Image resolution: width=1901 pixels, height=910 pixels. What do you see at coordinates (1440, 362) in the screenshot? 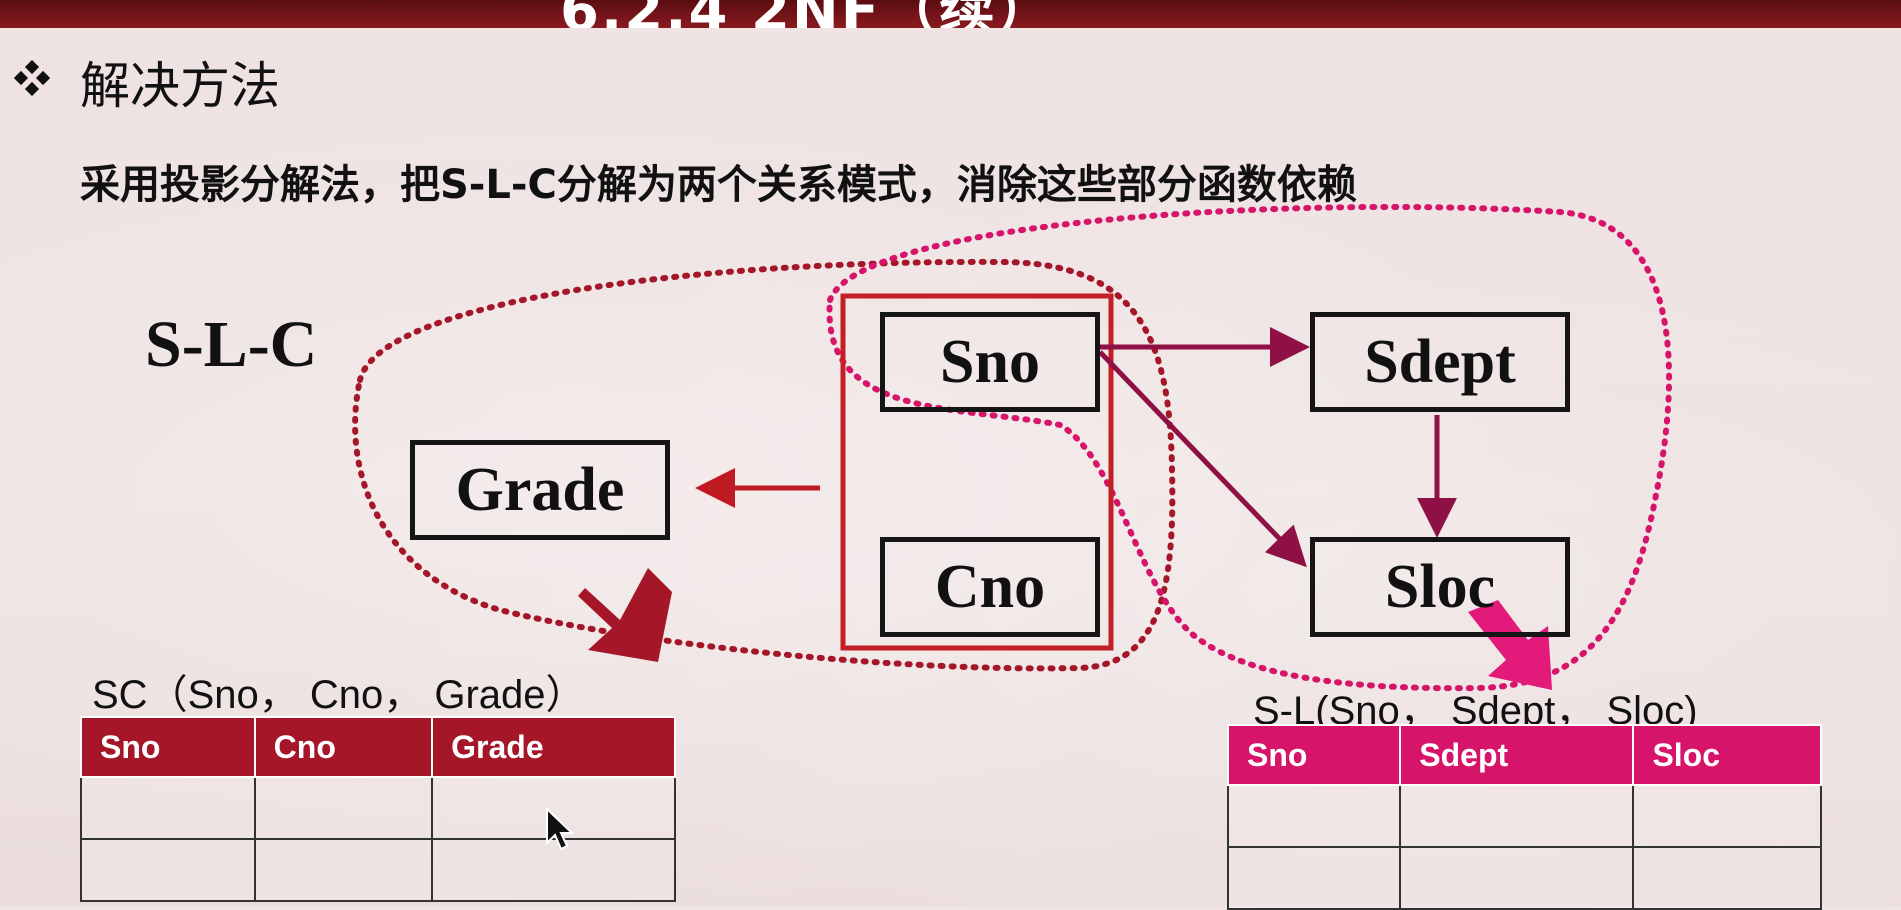
I see `attr-box-sdept: Sdept` at bounding box center [1440, 362].